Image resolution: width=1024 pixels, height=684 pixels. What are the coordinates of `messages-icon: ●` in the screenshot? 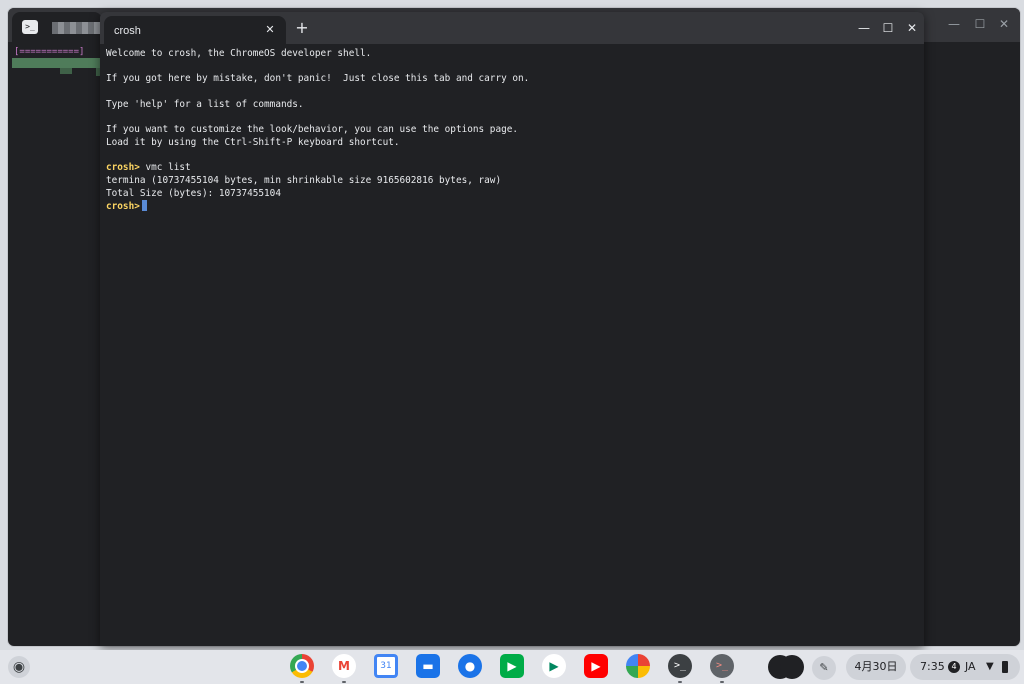 It's located at (470, 666).